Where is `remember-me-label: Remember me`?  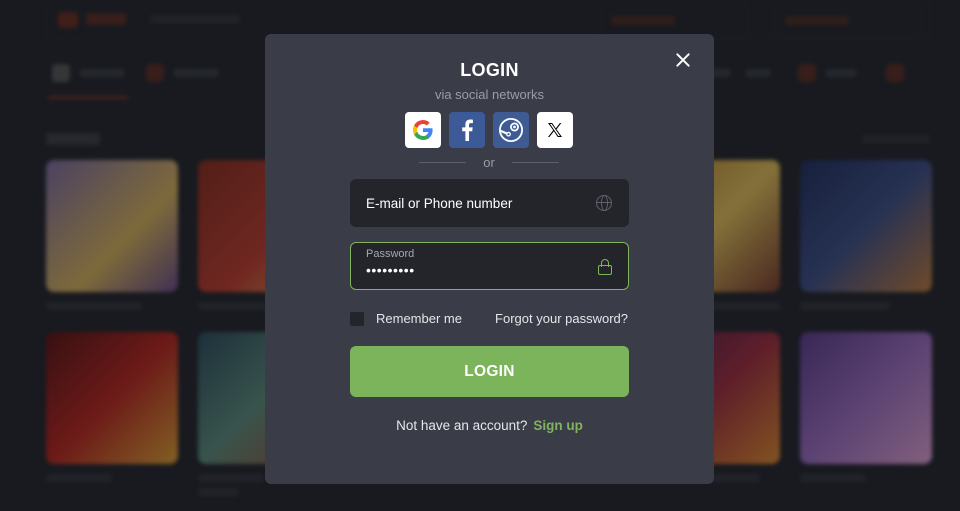
remember-me-label: Remember me is located at coordinates (419, 318).